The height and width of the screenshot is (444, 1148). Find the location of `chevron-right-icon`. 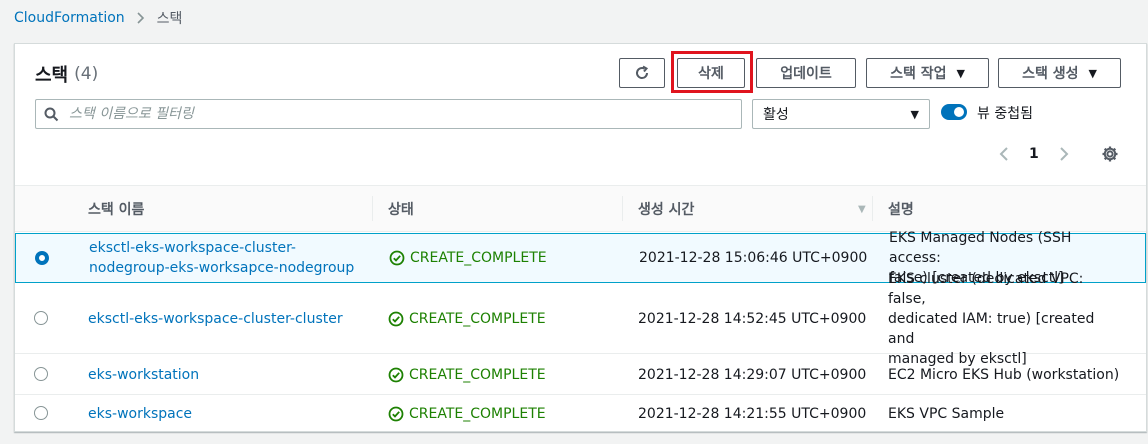

chevron-right-icon is located at coordinates (1064, 154).